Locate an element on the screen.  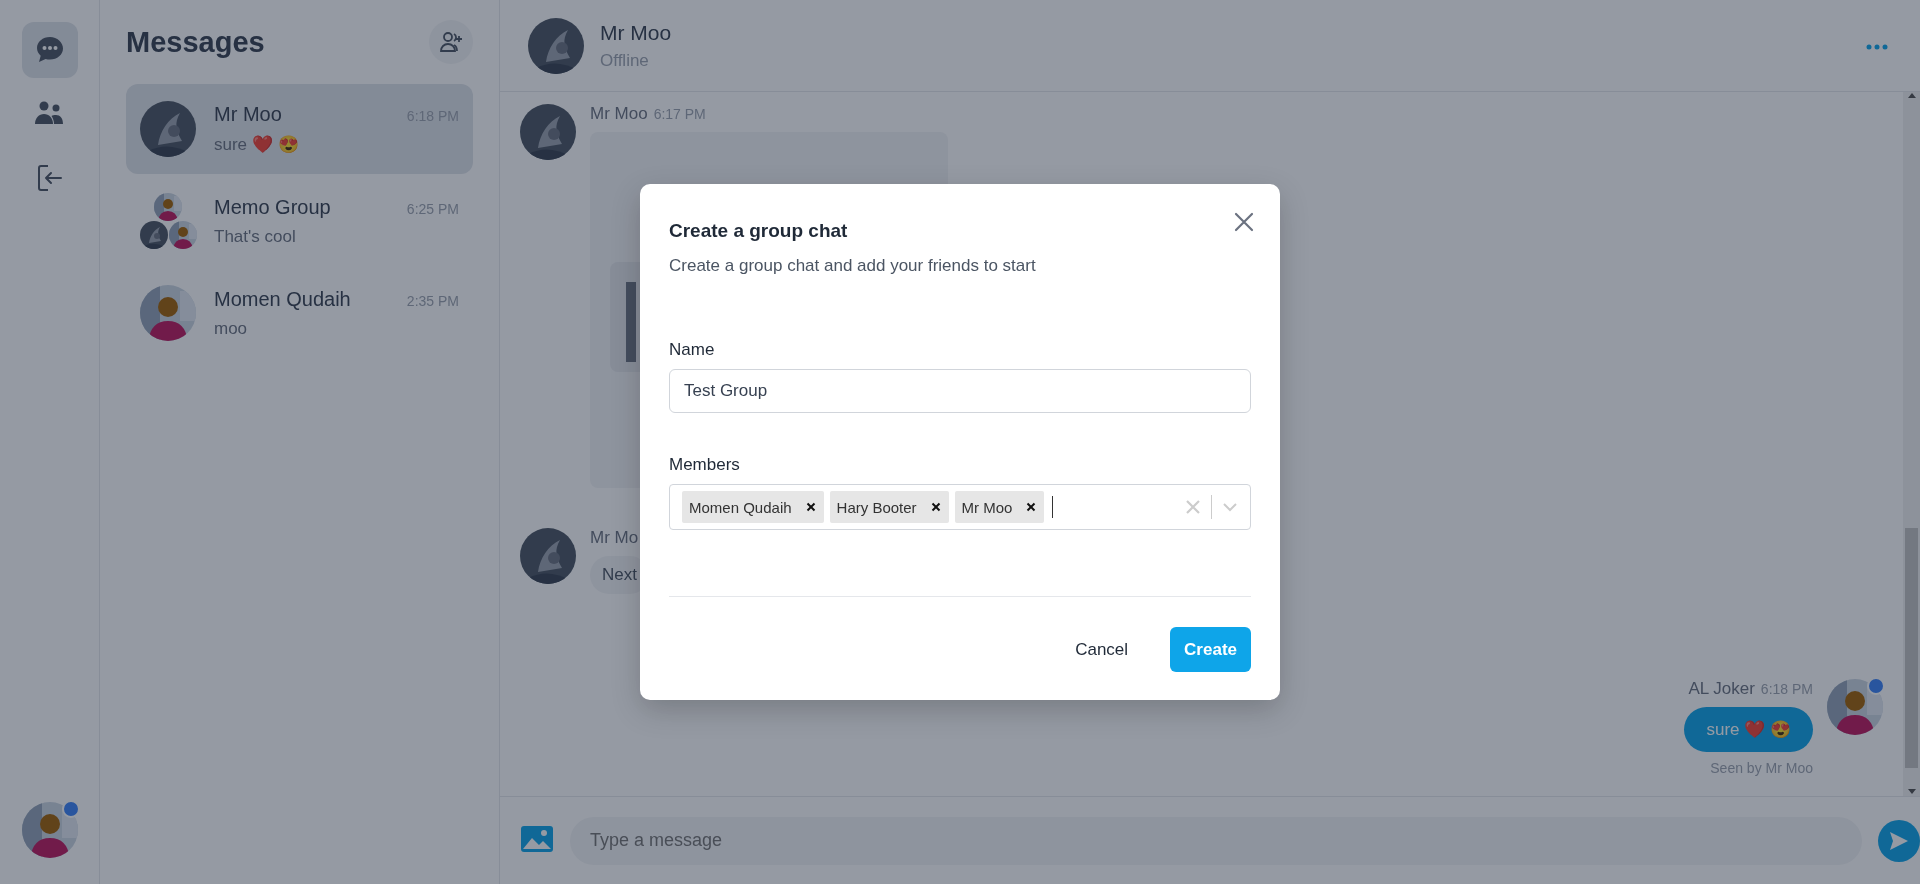
message-preview: moo is located at coordinates (231, 328).